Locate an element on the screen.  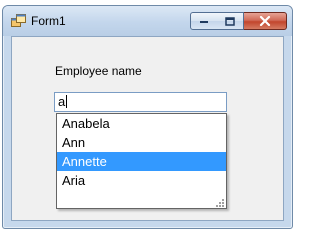
autocomplete-item-annette: Annette is located at coordinates (141, 161).